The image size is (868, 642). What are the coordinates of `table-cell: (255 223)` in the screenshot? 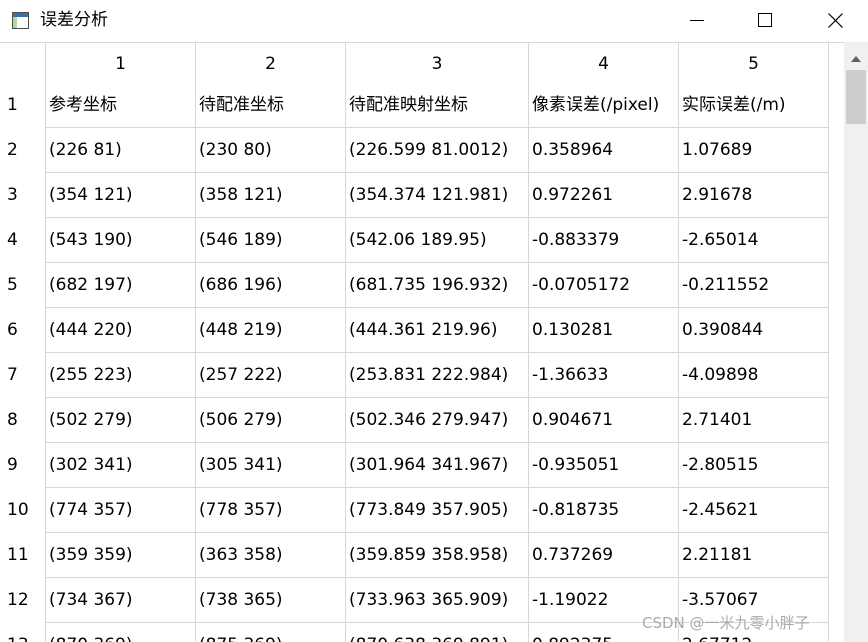 It's located at (121, 375).